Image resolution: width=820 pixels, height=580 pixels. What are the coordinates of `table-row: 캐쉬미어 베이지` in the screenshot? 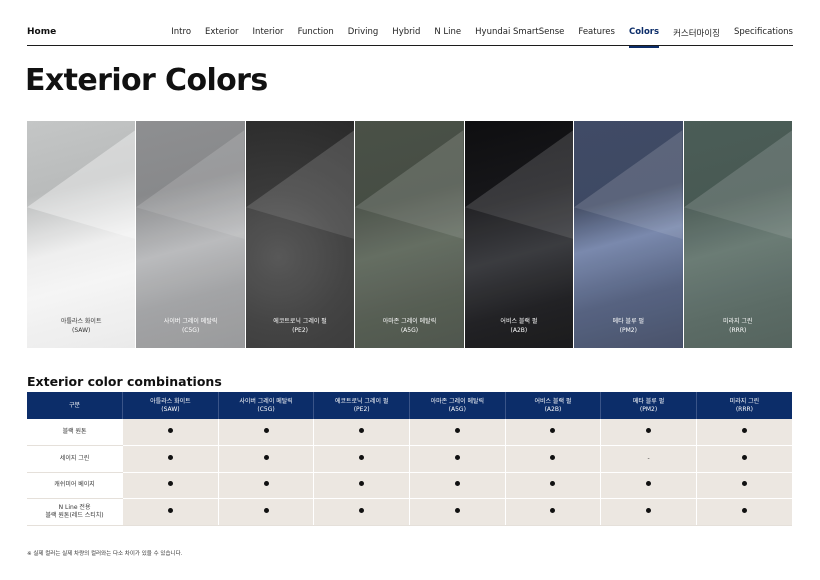 It's located at (409, 485).